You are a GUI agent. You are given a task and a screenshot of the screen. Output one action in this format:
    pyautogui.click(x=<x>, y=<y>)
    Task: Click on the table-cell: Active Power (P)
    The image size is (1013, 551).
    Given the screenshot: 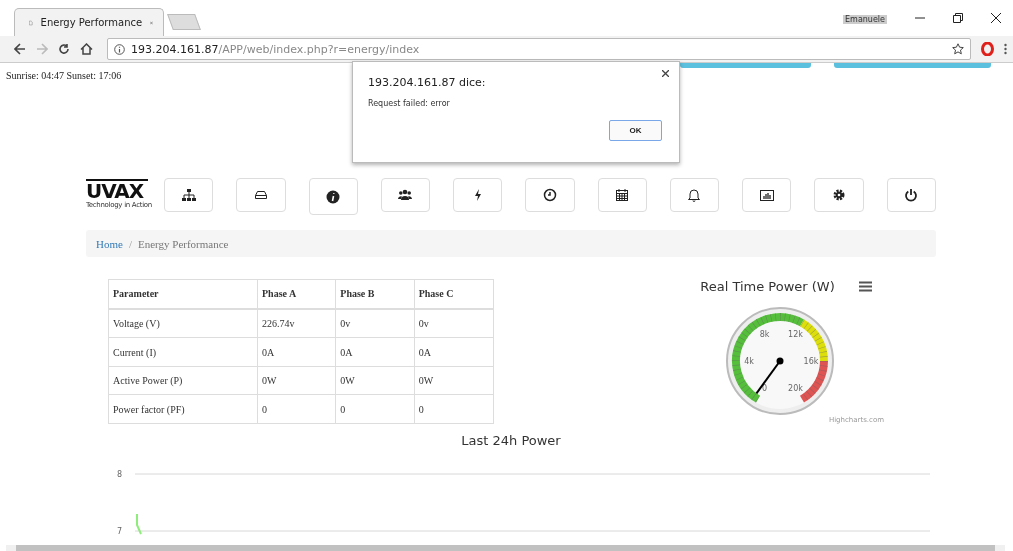 What is the action you would take?
    pyautogui.click(x=183, y=380)
    